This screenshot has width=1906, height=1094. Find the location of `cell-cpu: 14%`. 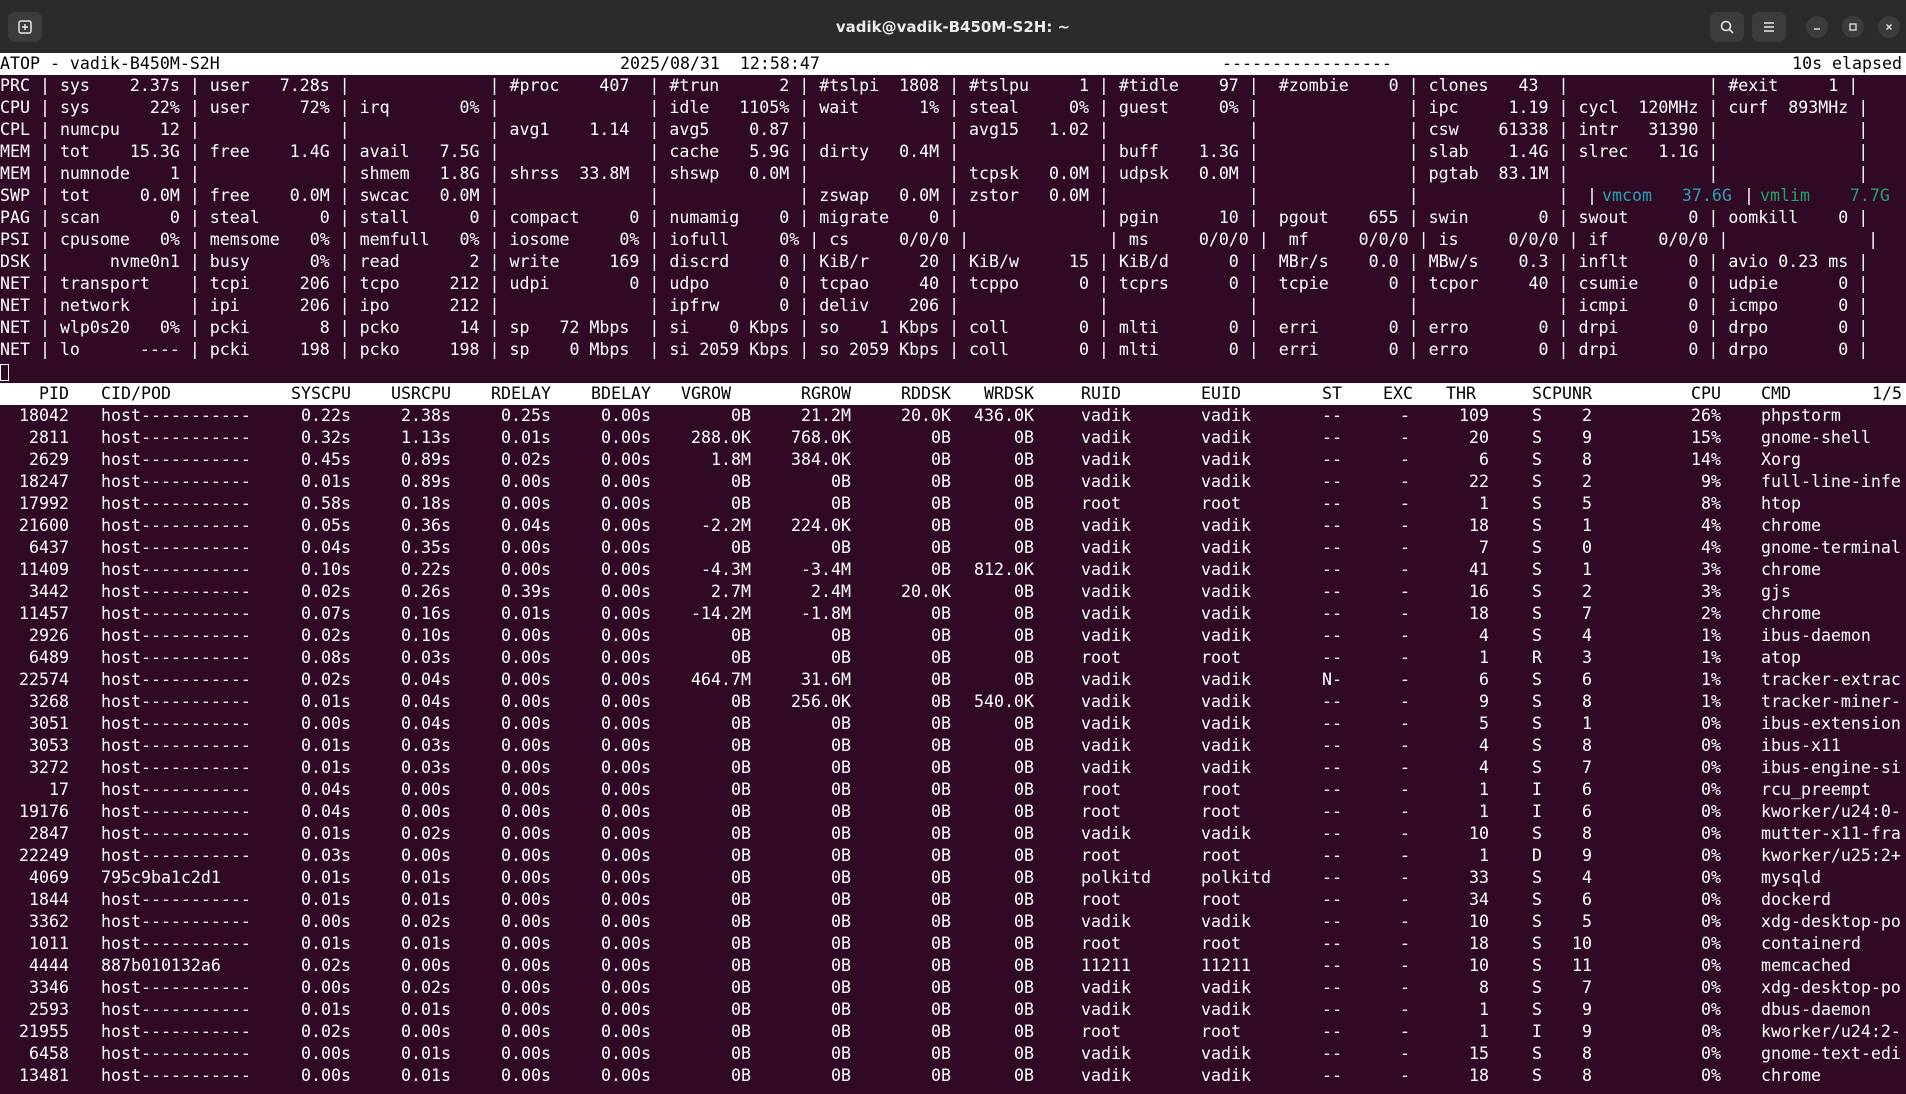

cell-cpu: 14% is located at coordinates (1706, 459).